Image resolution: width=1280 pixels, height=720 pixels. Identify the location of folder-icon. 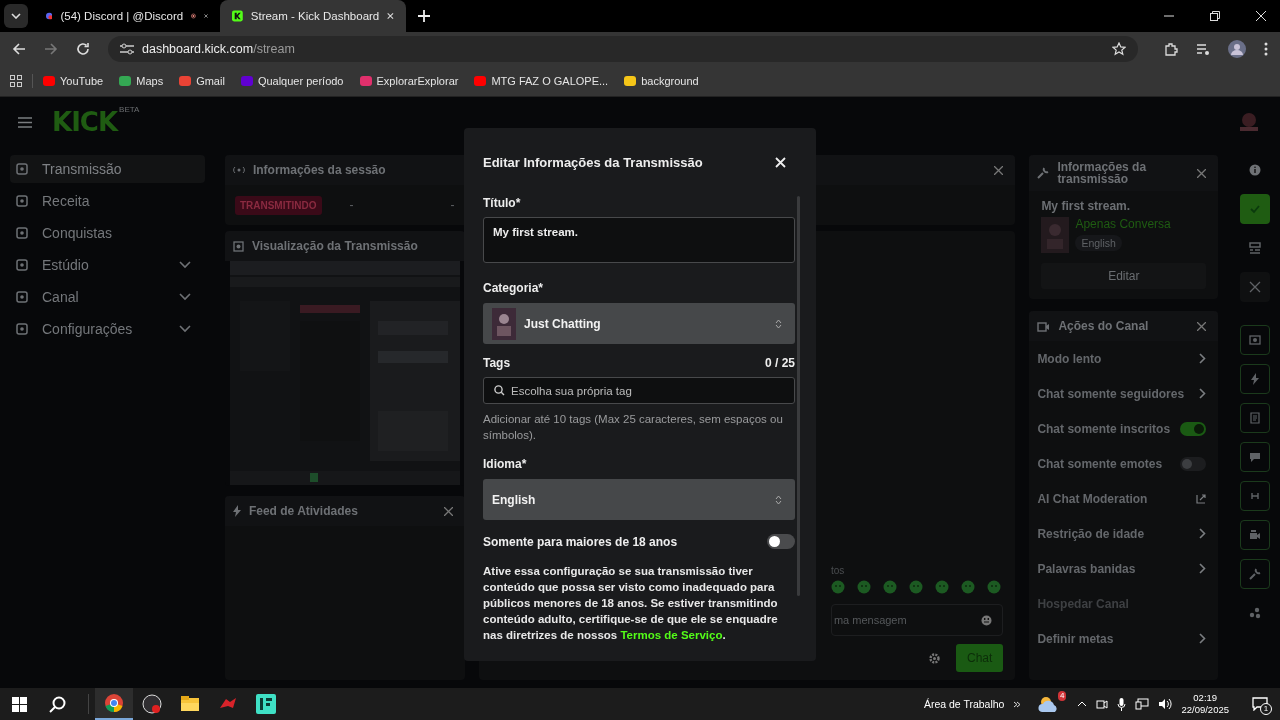
(190, 704).